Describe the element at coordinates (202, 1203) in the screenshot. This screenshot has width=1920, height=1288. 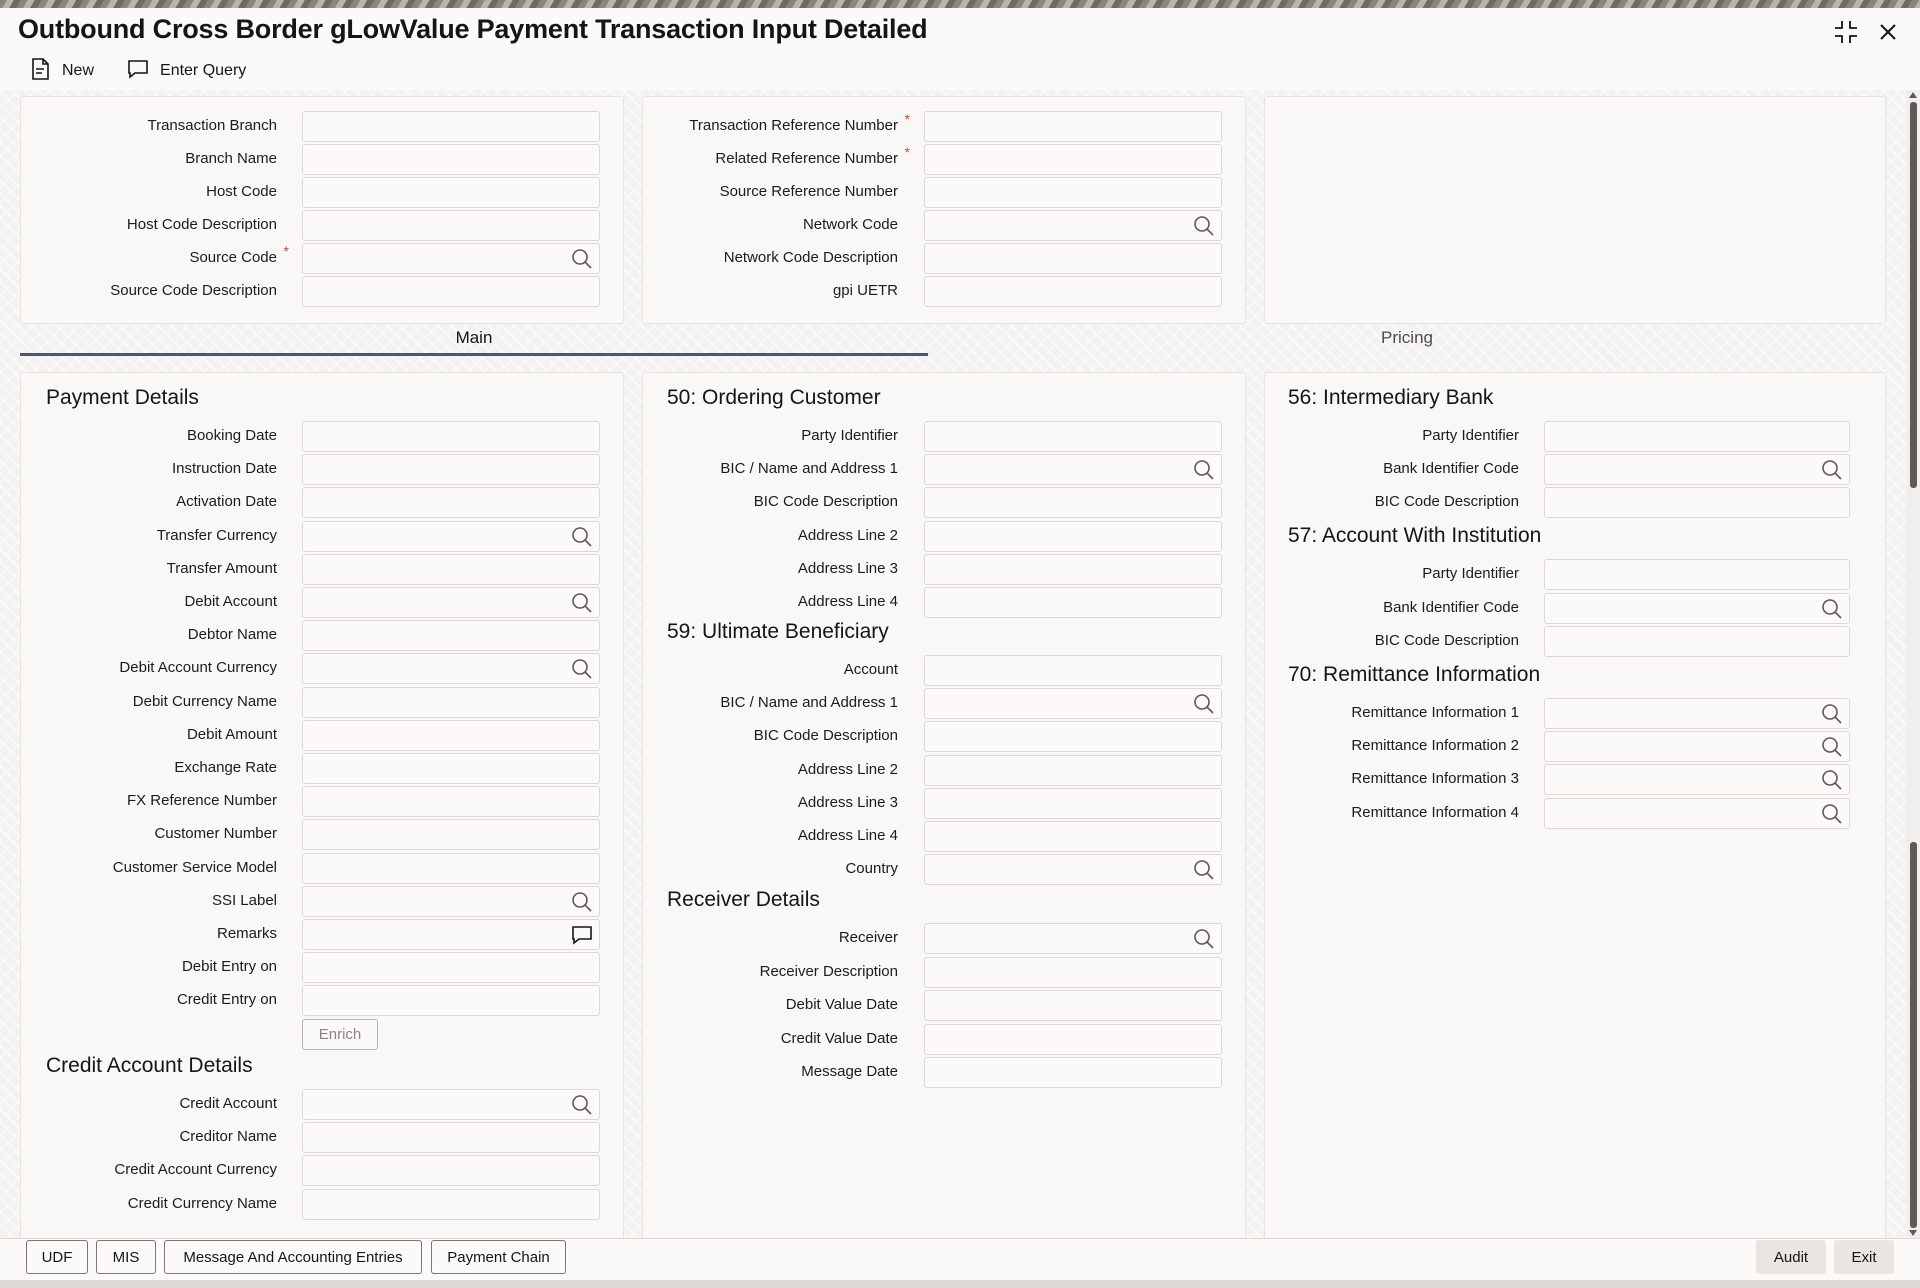
I see `credit-currency-name-label: Credit Currency Name` at that location.